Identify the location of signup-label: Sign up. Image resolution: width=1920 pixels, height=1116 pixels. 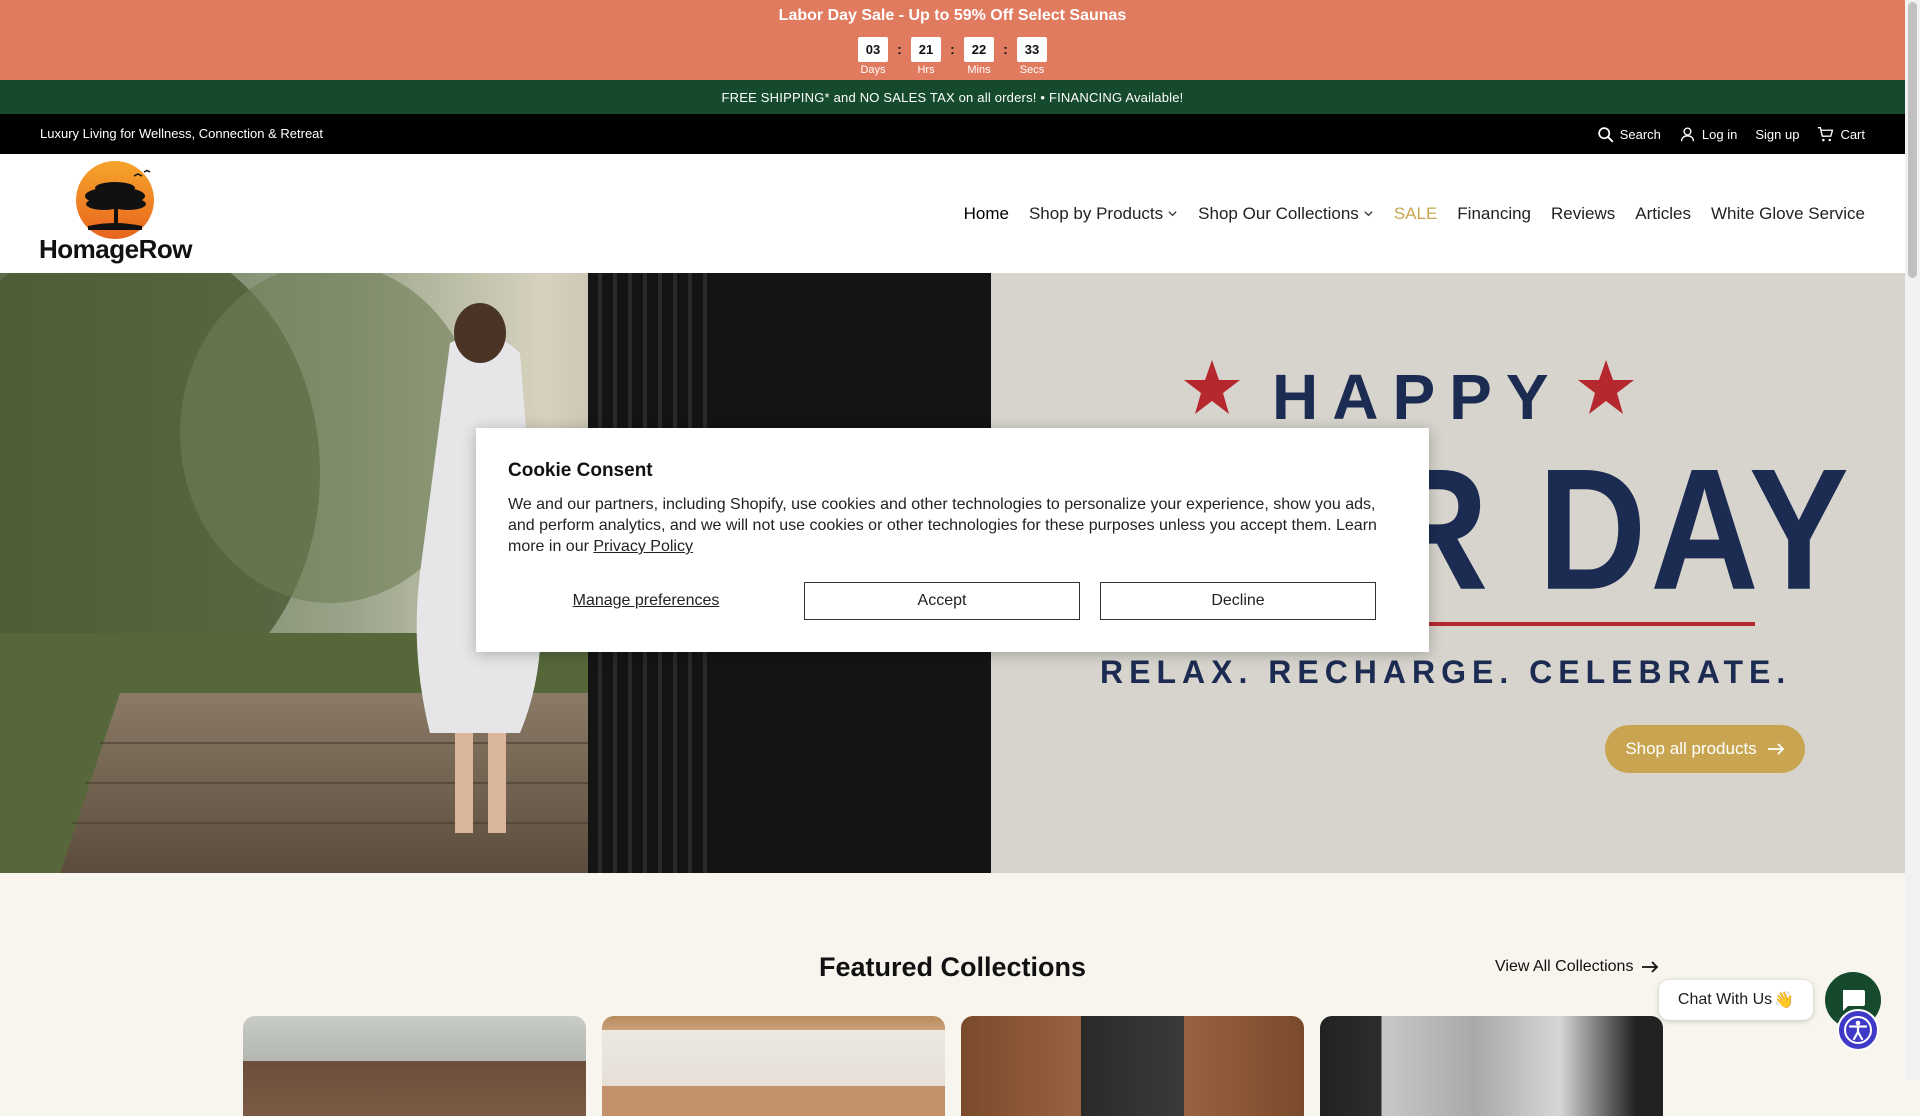
(1777, 134).